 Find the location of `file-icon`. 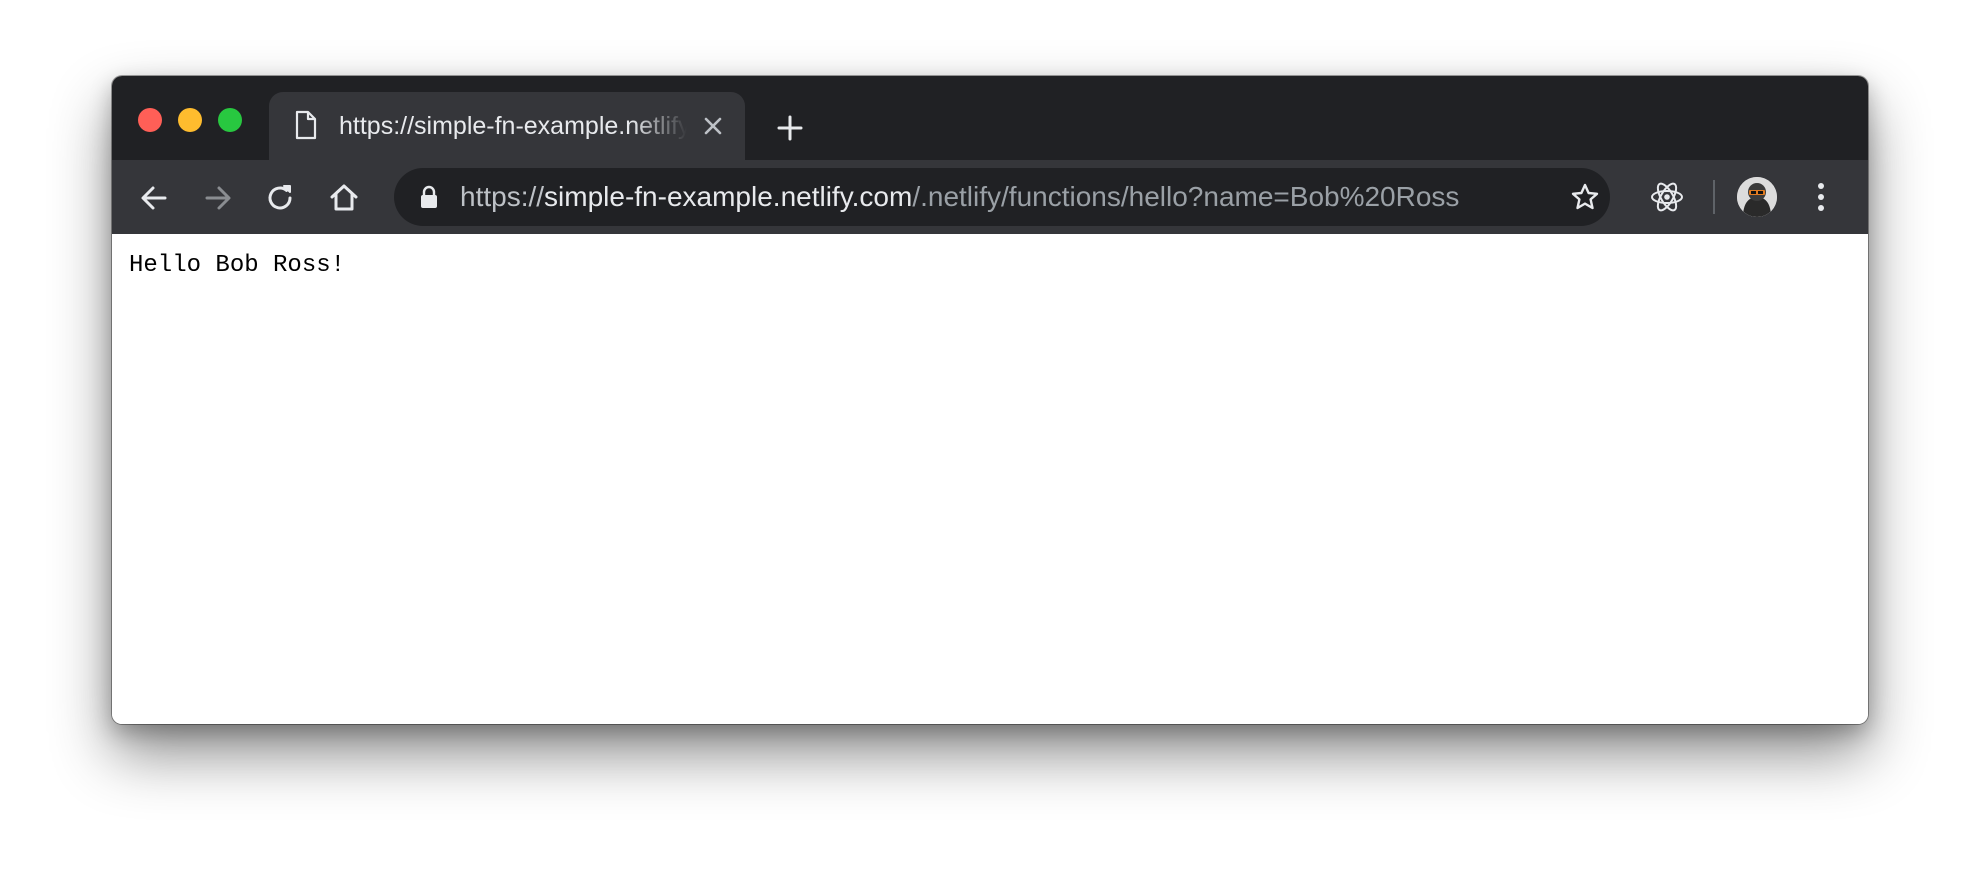

file-icon is located at coordinates (306, 125).